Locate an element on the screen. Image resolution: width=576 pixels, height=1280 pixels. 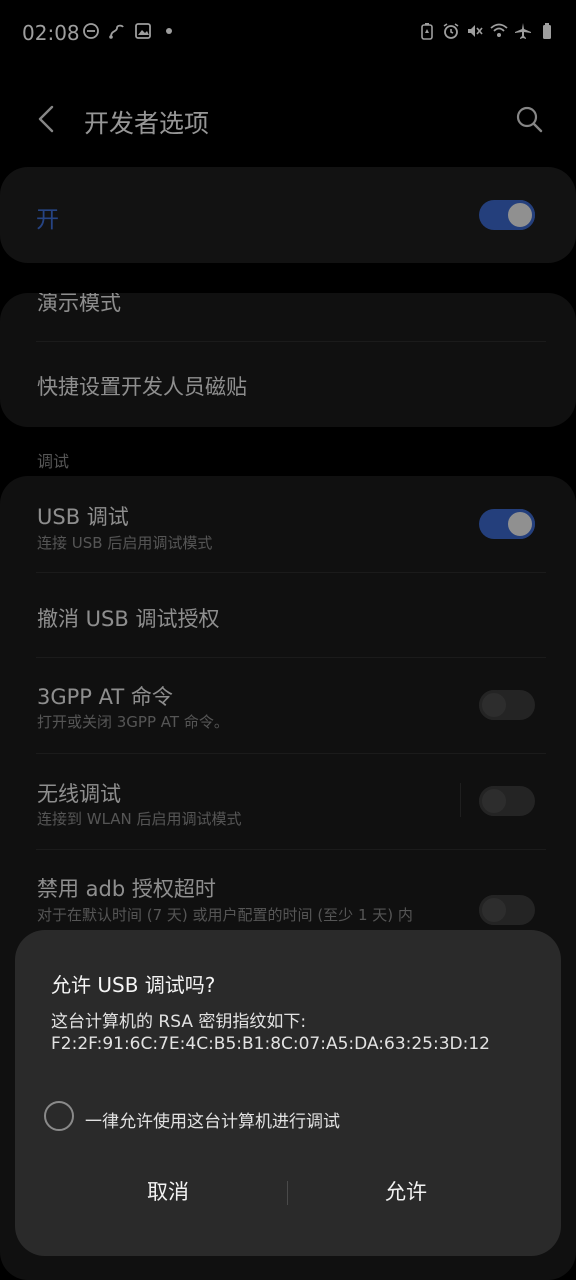
cancel-button: 取消 is located at coordinates (168, 1191).